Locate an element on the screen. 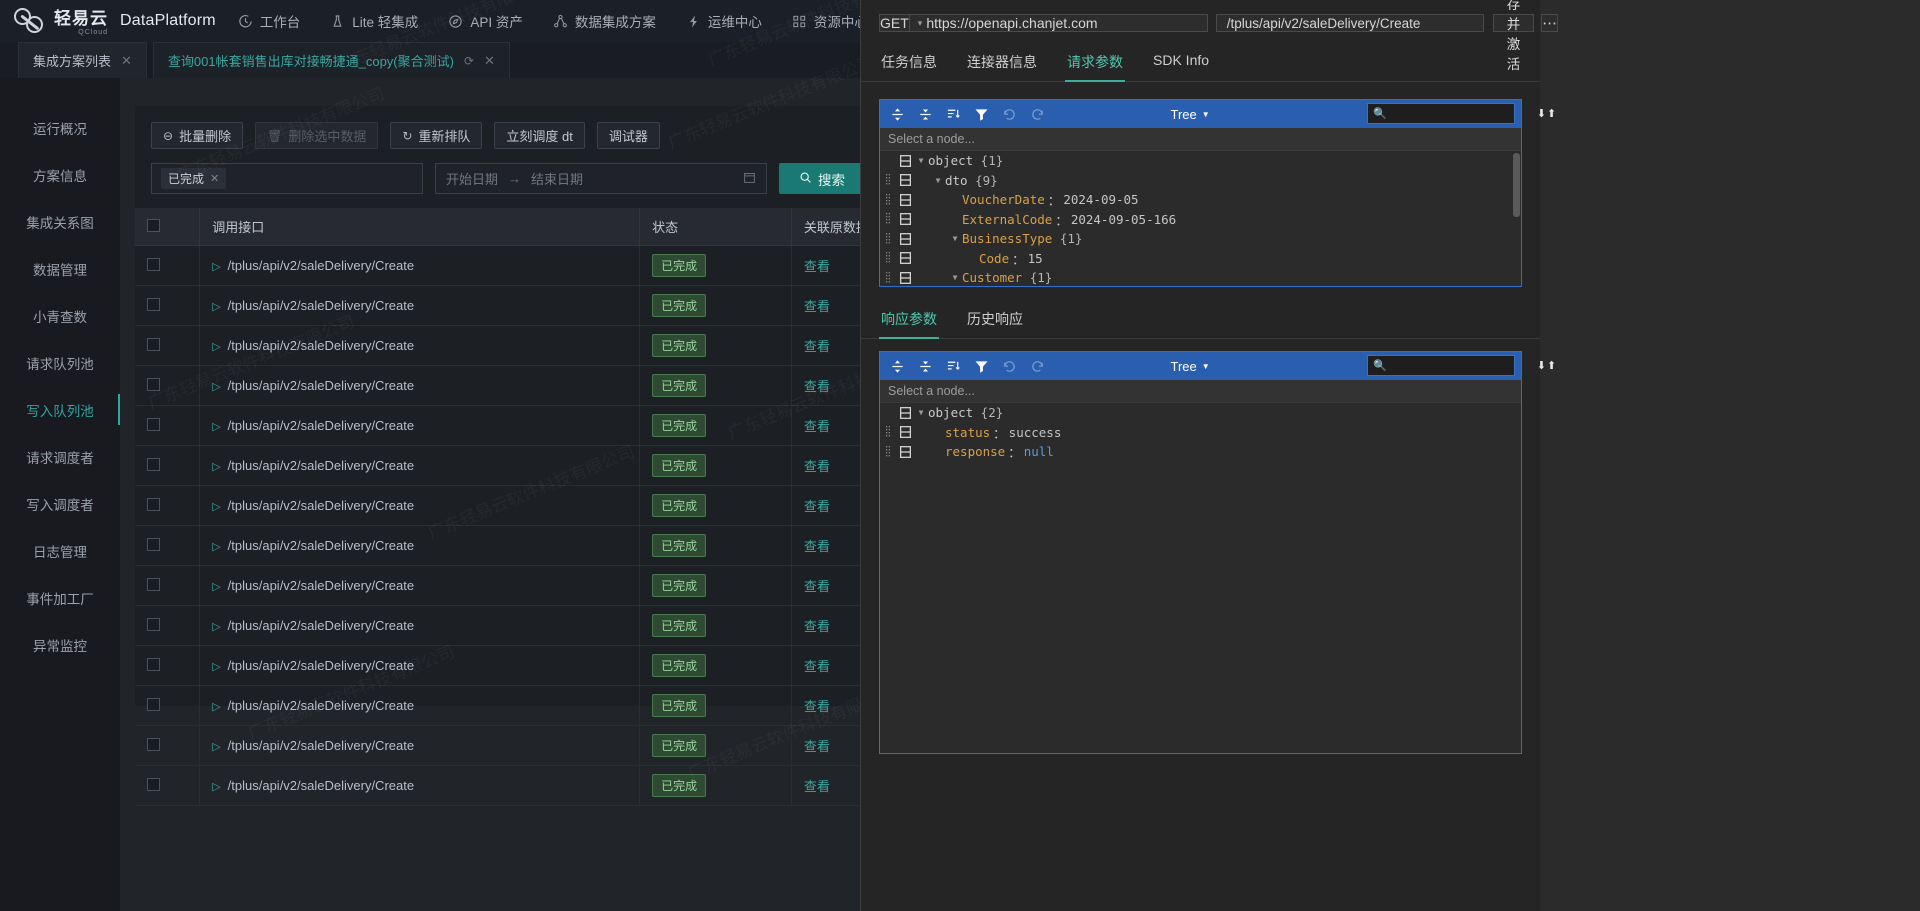 The height and width of the screenshot is (911, 1920). sidebar-item-exception-monitor: 异常监控 is located at coordinates (60, 644).